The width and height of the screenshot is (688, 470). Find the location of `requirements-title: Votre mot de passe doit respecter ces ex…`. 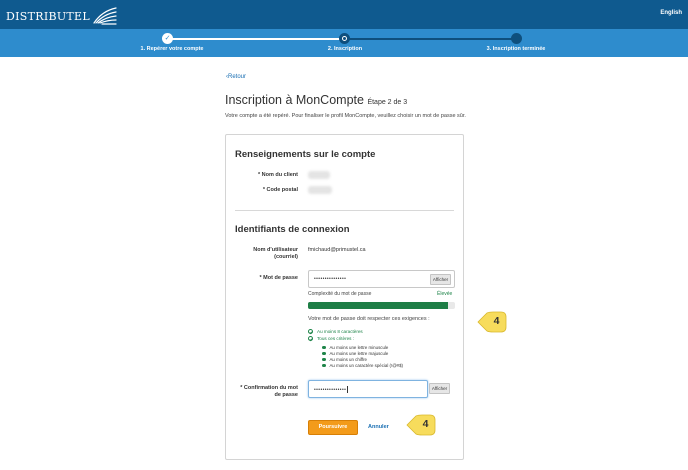

requirements-title: Votre mot de passe doit respecter ces ex… is located at coordinates (369, 319).